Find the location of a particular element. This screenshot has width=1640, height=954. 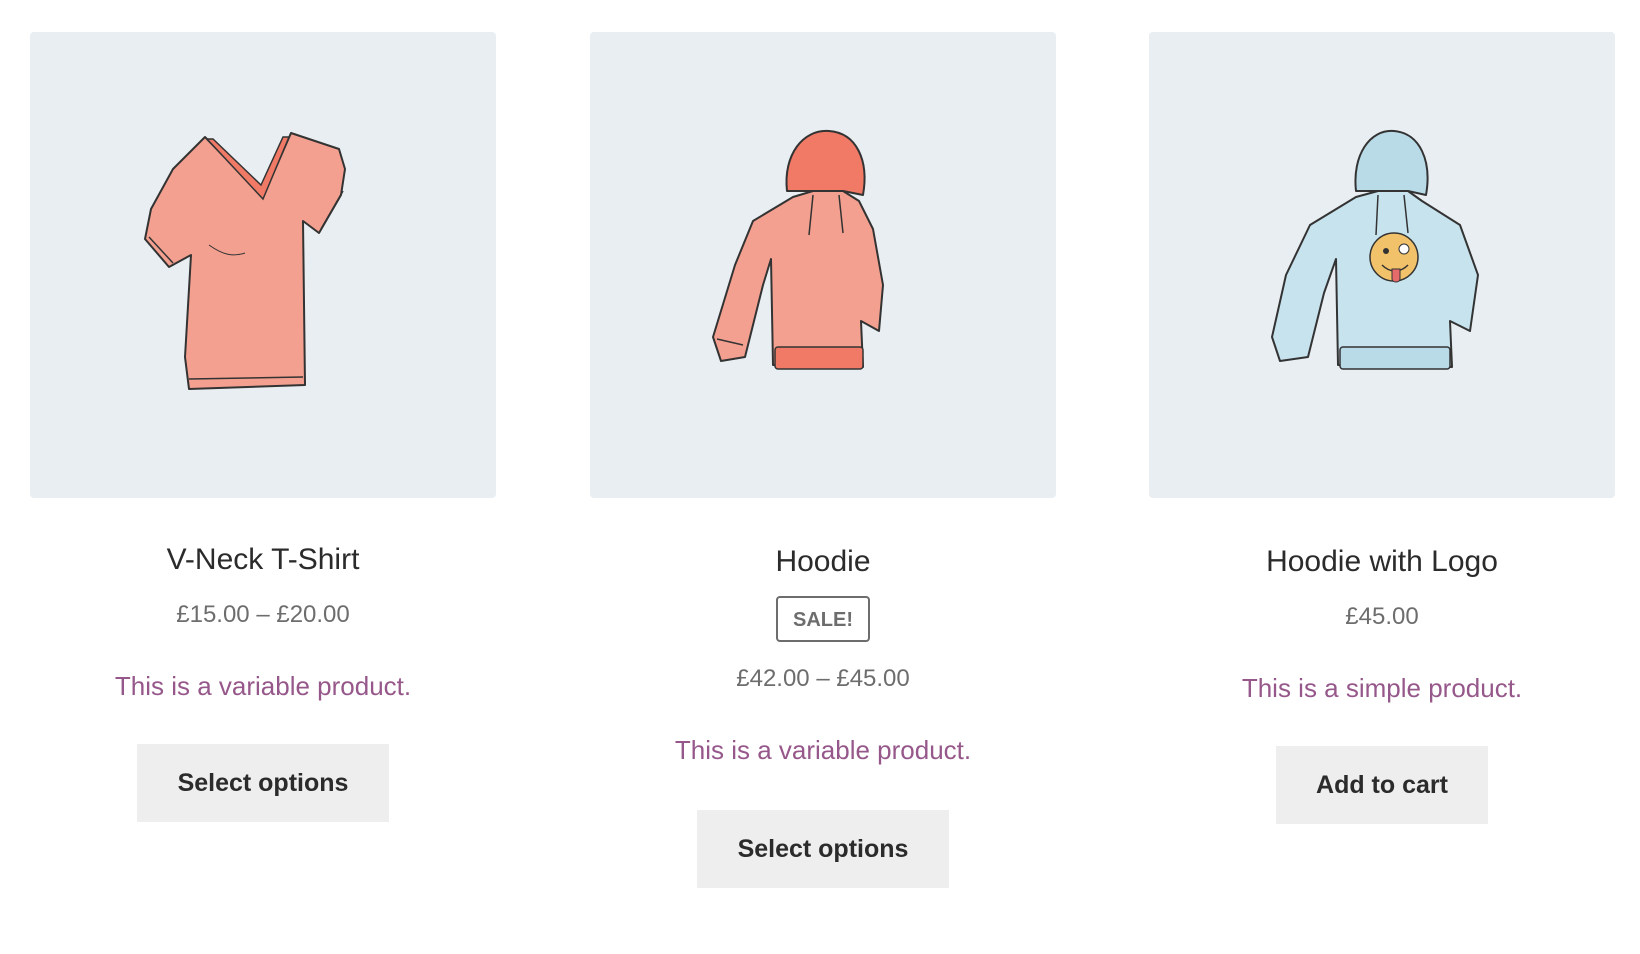

product-price: £42.00 – £45.00 is located at coordinates (823, 678).